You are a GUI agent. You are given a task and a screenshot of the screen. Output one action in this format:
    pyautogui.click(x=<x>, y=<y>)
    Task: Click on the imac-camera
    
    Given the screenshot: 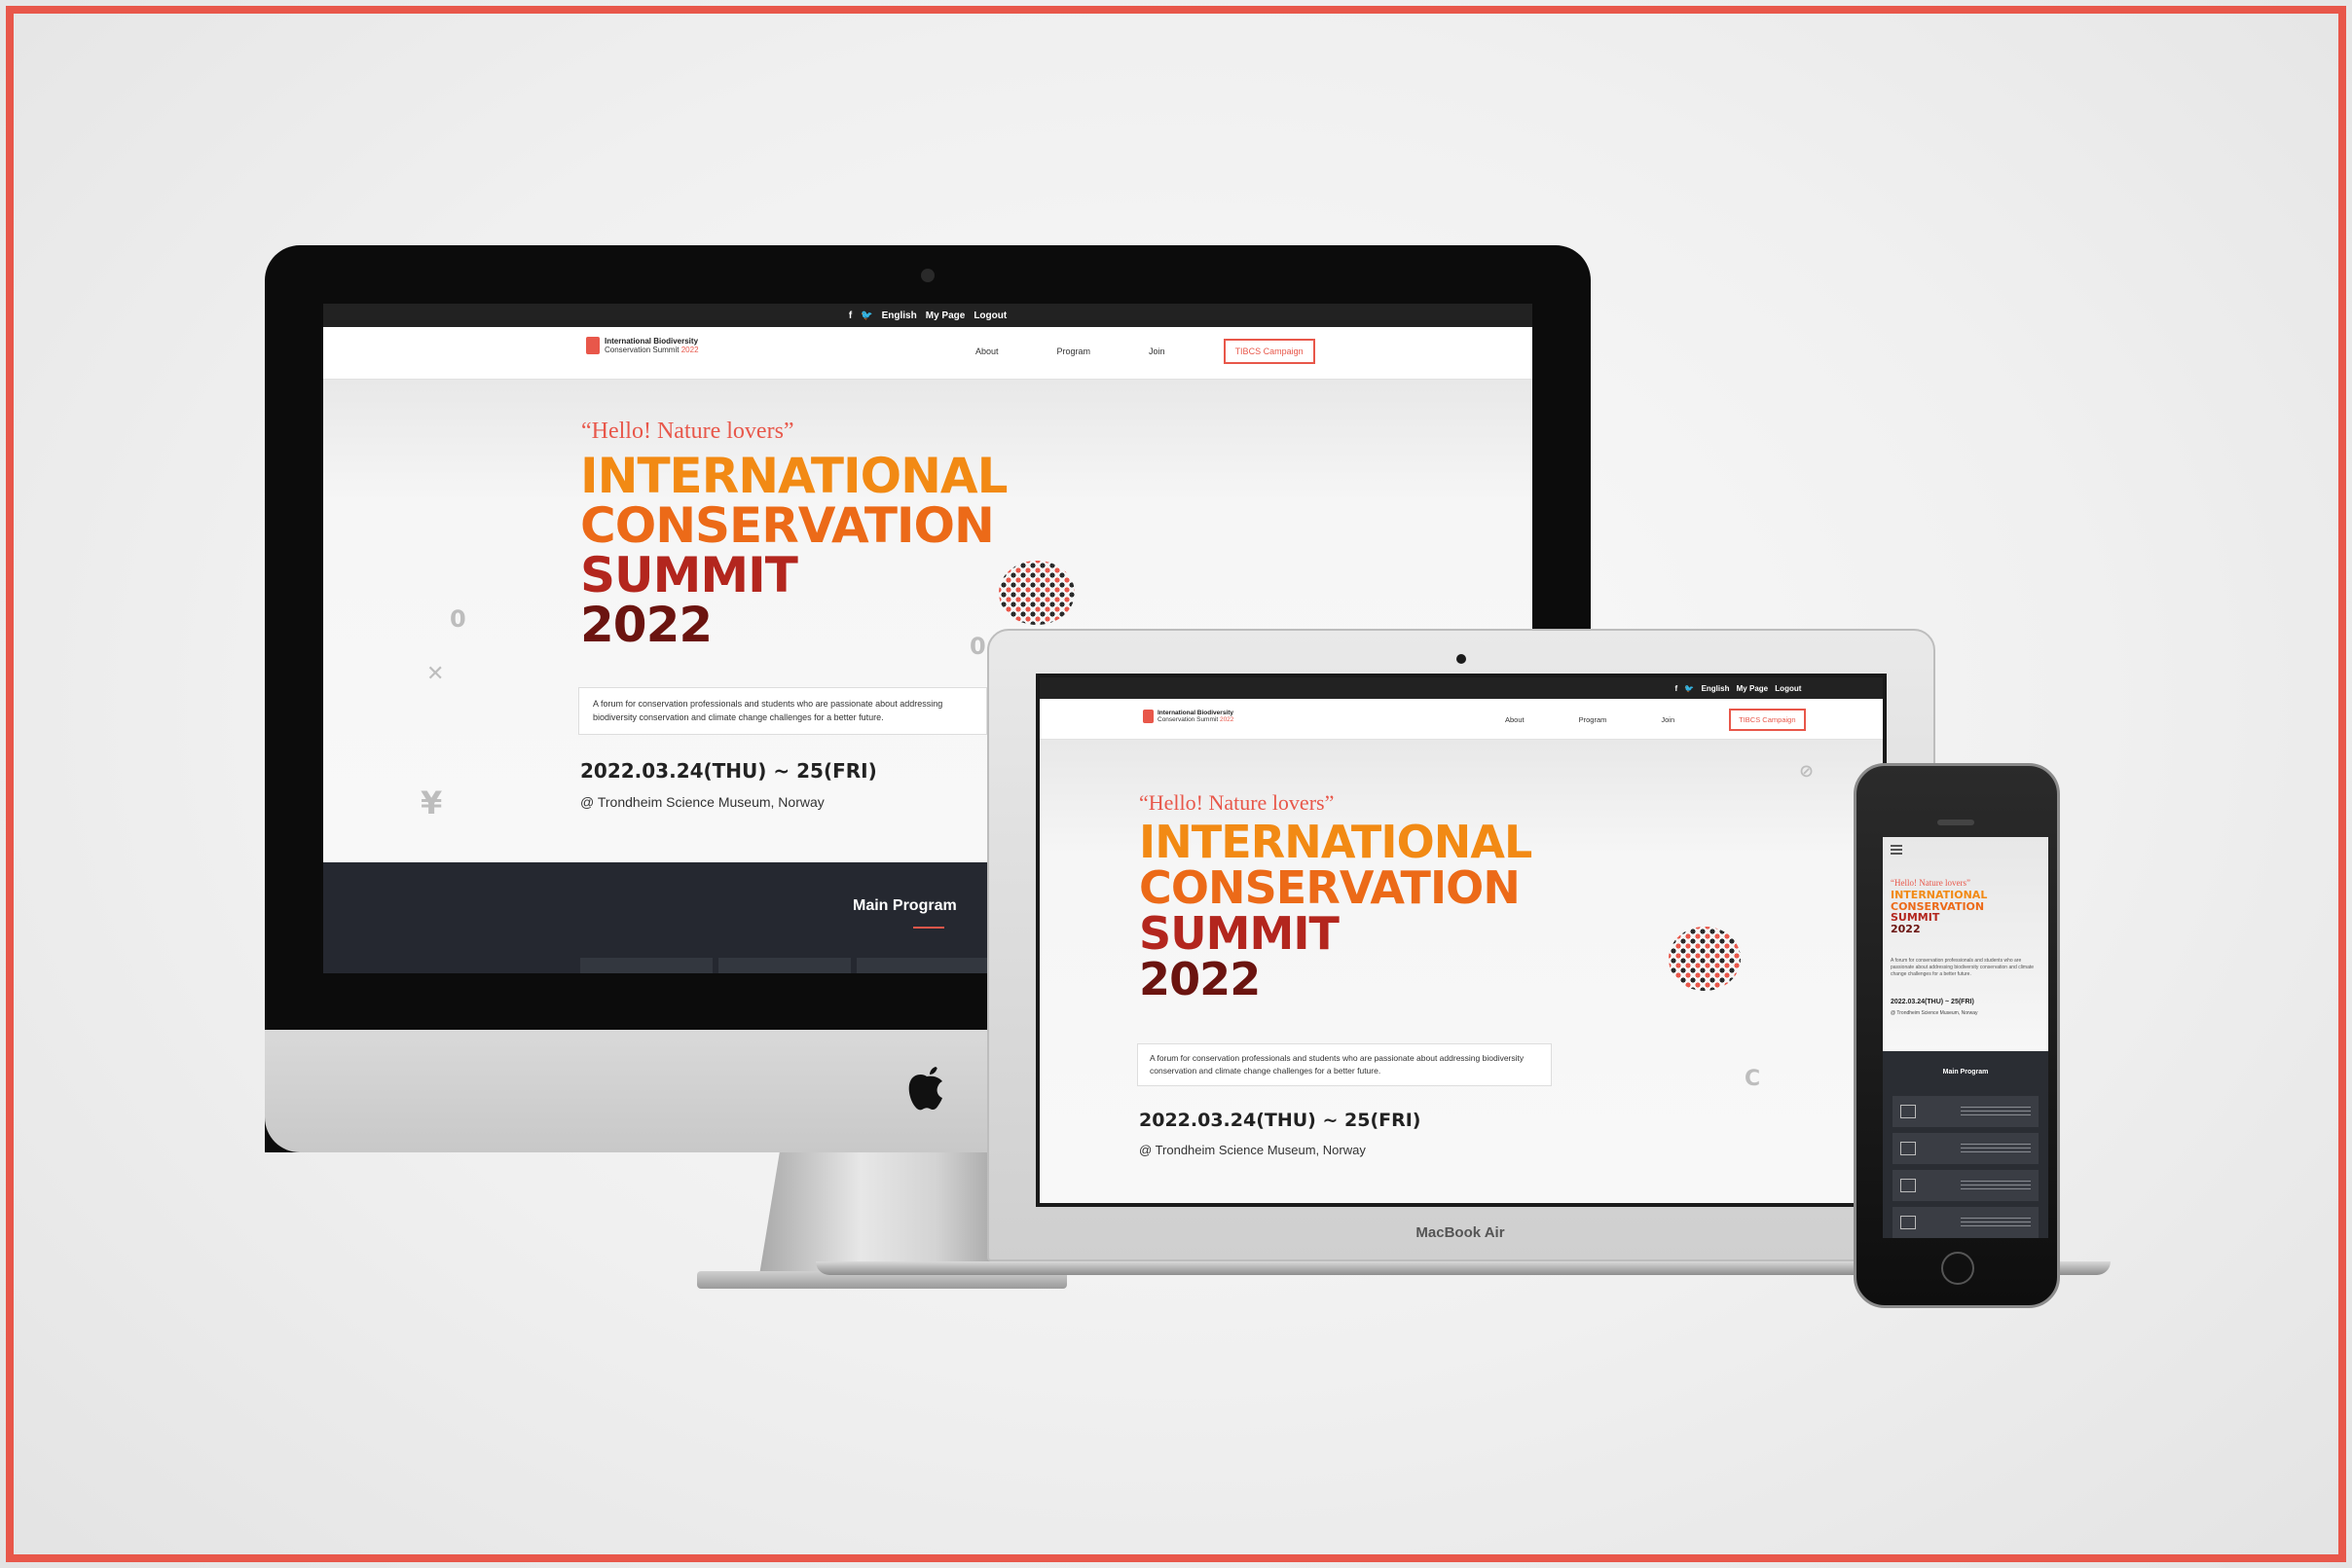 What is the action you would take?
    pyautogui.click(x=928, y=275)
    